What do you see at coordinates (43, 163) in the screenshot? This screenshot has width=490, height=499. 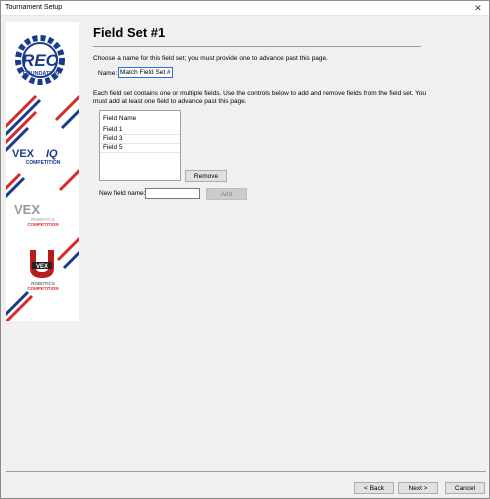 I see `vex-iq-sub-text: COMPETITION` at bounding box center [43, 163].